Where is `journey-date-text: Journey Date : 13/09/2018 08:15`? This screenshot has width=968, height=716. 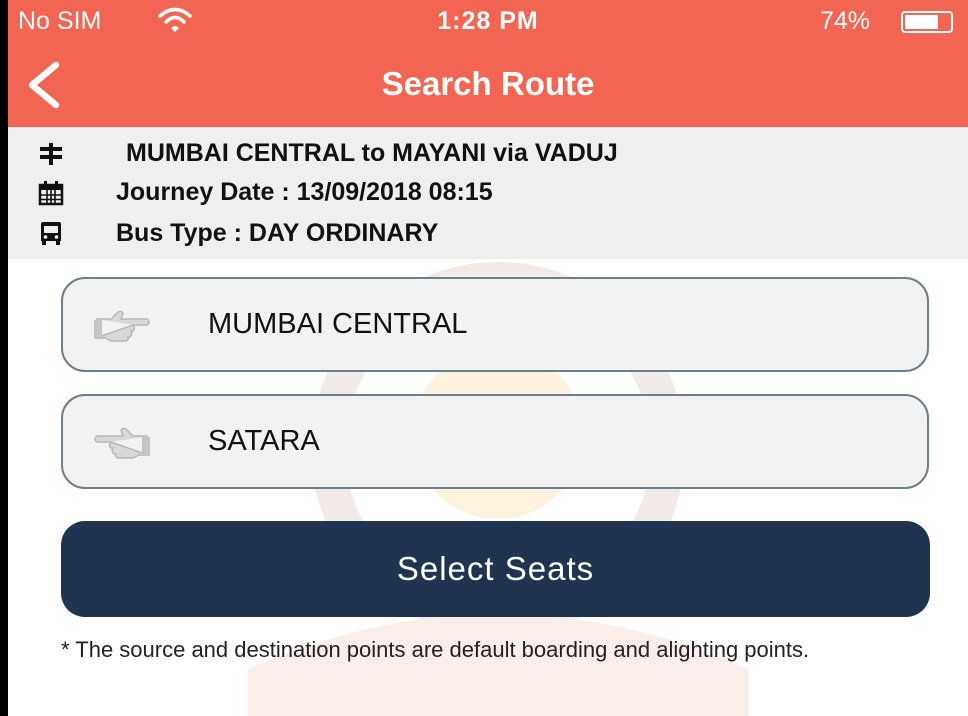
journey-date-text: Journey Date : 13/09/2018 08:15 is located at coordinates (304, 192).